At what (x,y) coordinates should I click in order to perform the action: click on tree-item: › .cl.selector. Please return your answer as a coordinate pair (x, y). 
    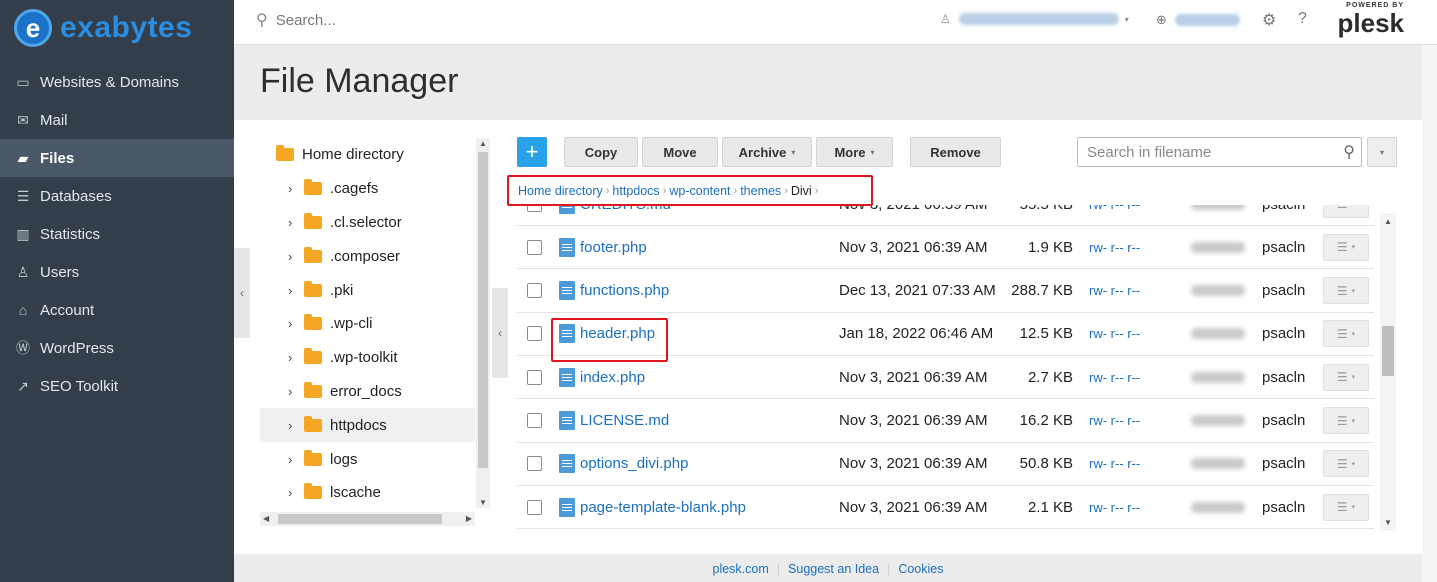
    Looking at the image, I should click on (367, 223).